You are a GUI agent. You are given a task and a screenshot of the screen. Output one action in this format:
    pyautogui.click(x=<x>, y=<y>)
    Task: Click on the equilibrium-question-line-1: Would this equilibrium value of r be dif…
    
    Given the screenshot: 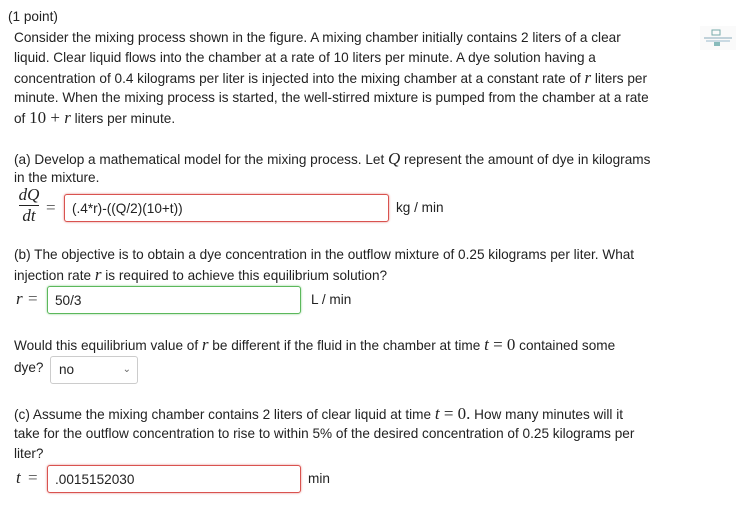 What is the action you would take?
    pyautogui.click(x=315, y=344)
    